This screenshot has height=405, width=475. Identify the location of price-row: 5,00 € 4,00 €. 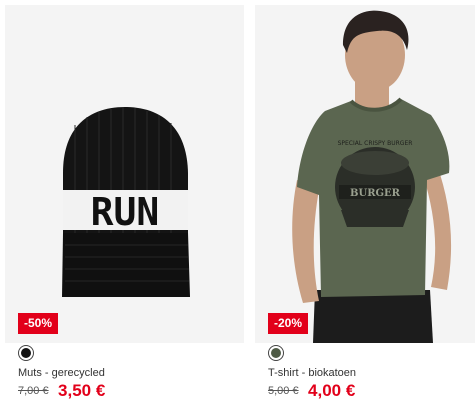
(311, 391).